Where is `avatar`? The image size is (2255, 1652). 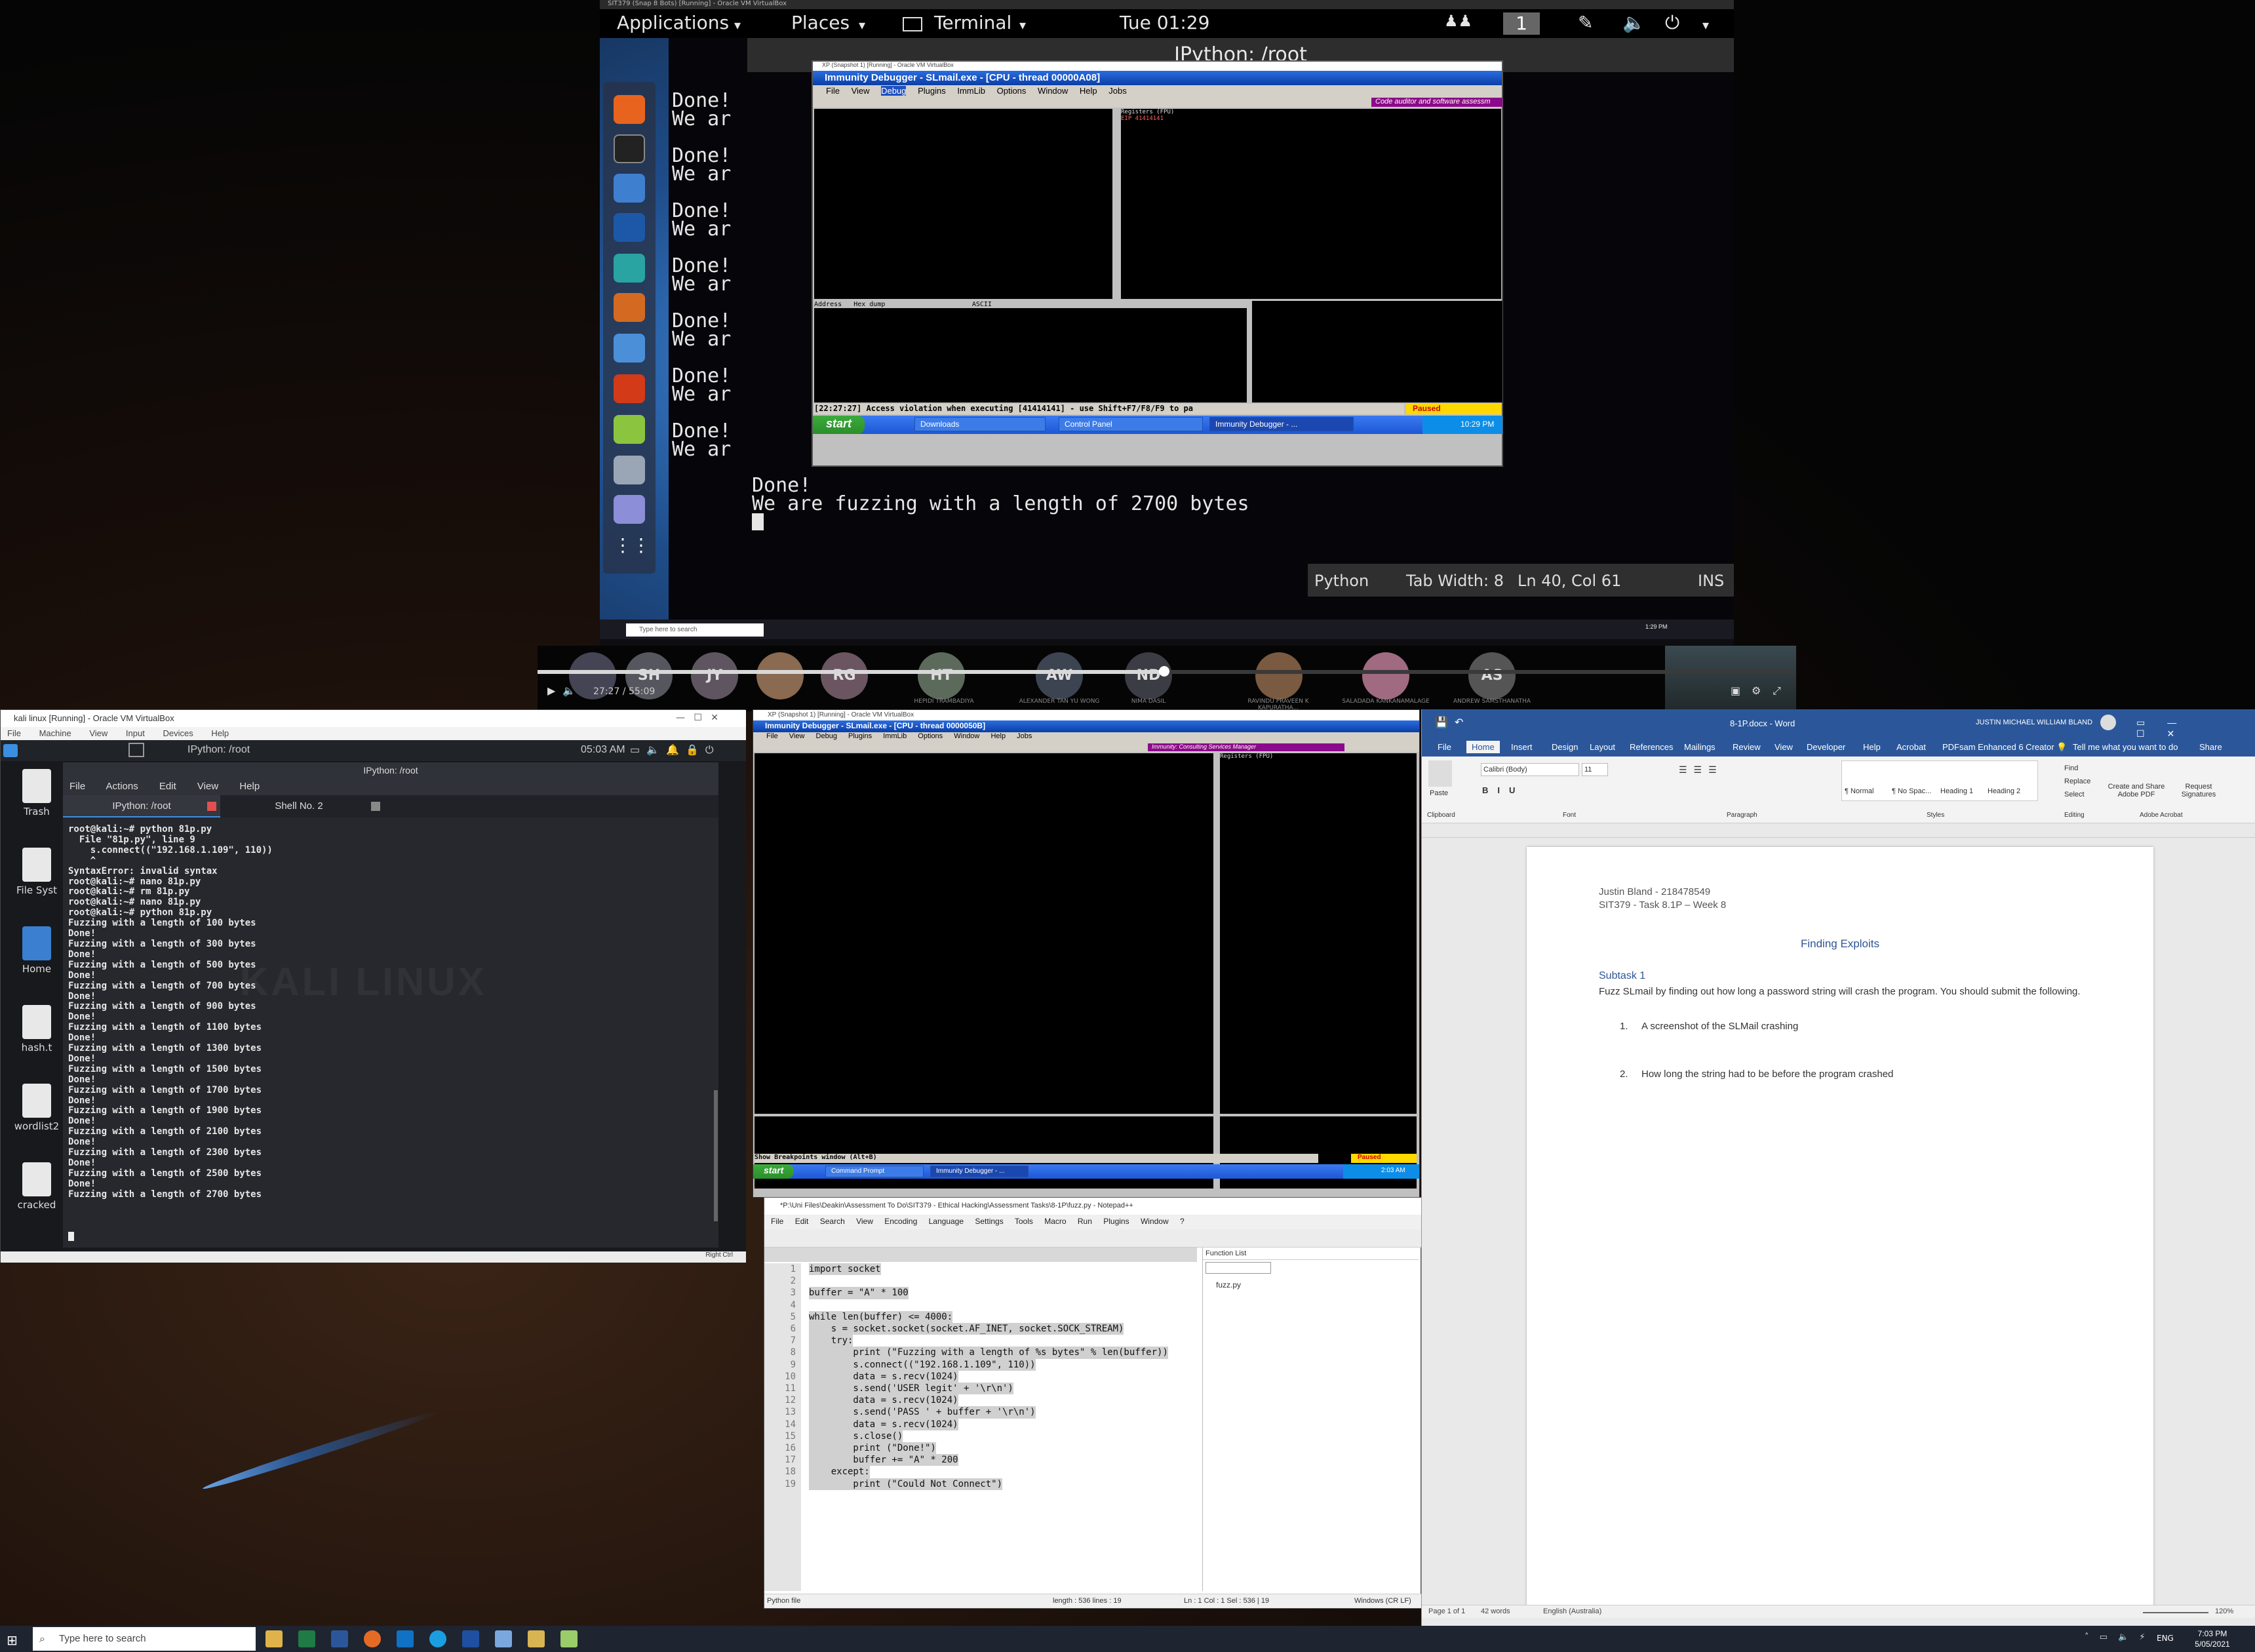 avatar is located at coordinates (2108, 722).